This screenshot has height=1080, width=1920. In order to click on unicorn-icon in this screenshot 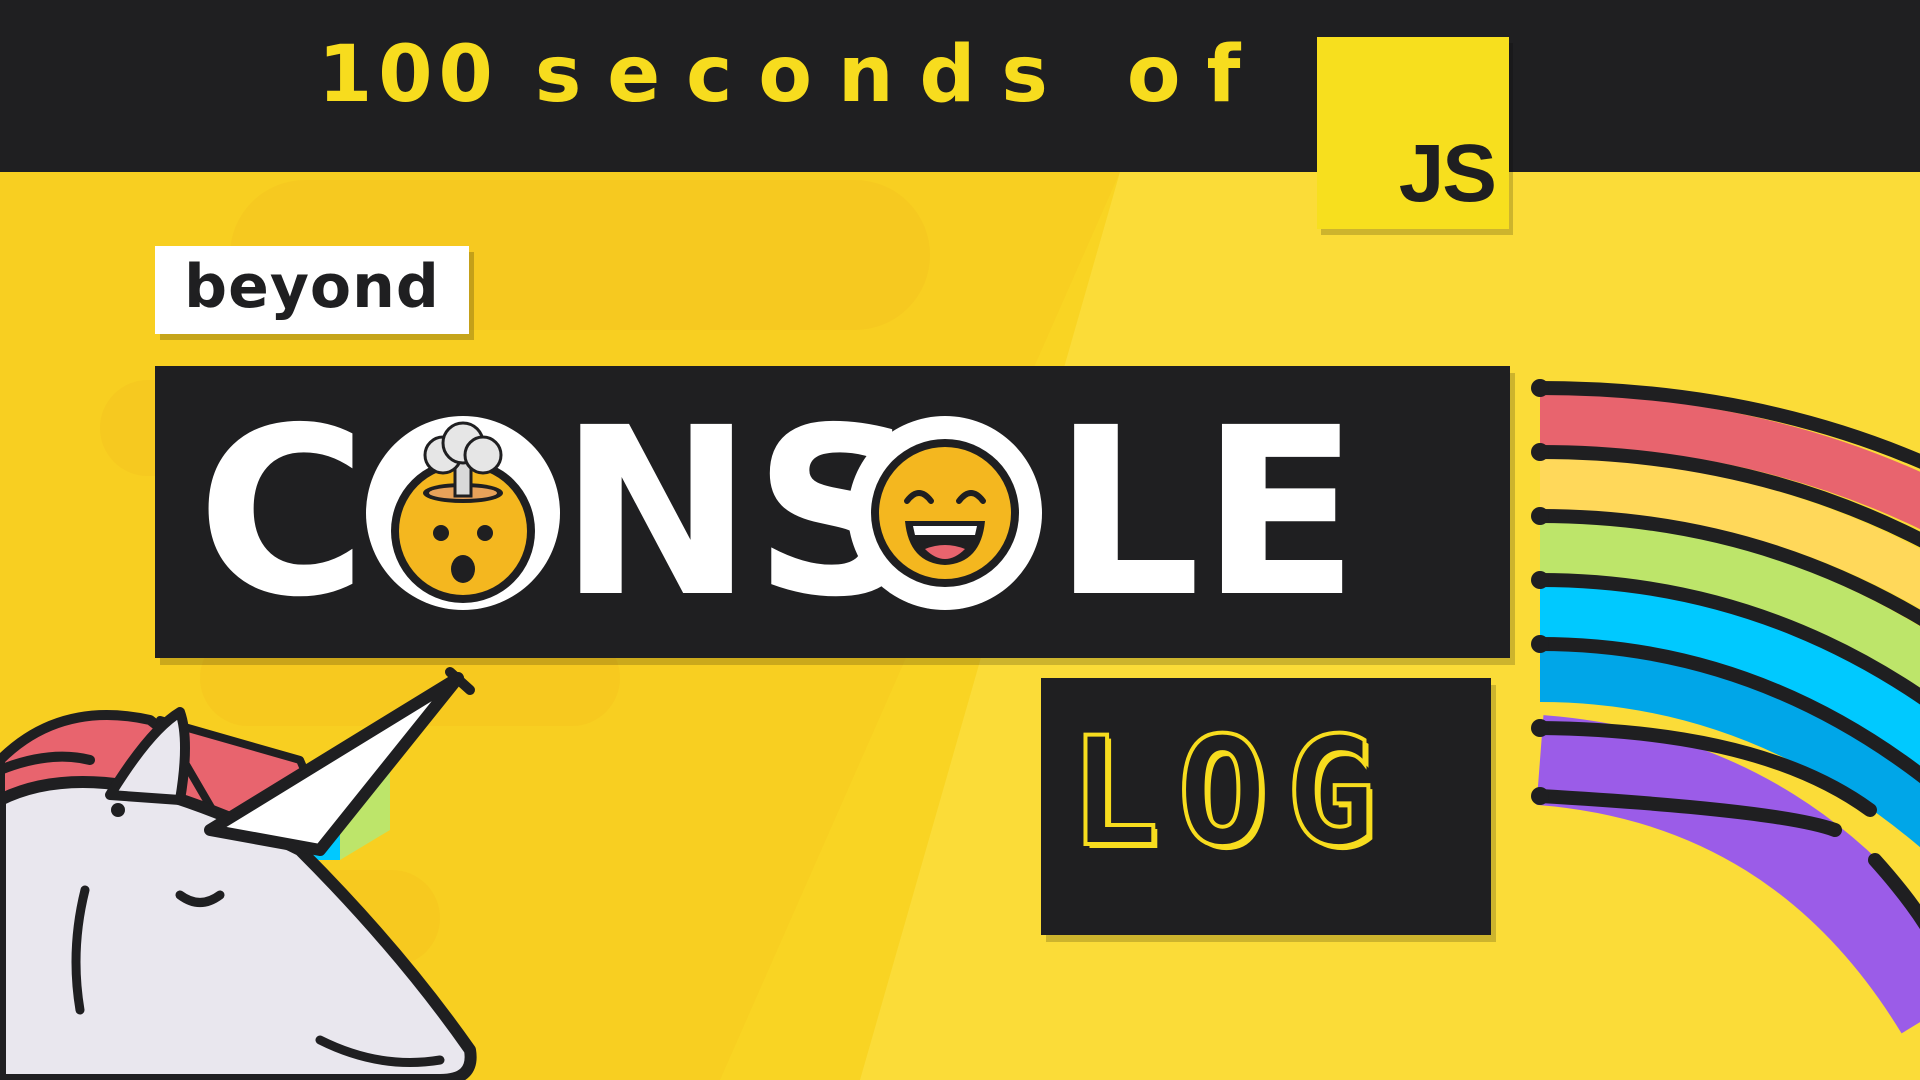, I will do `click(238, 873)`.